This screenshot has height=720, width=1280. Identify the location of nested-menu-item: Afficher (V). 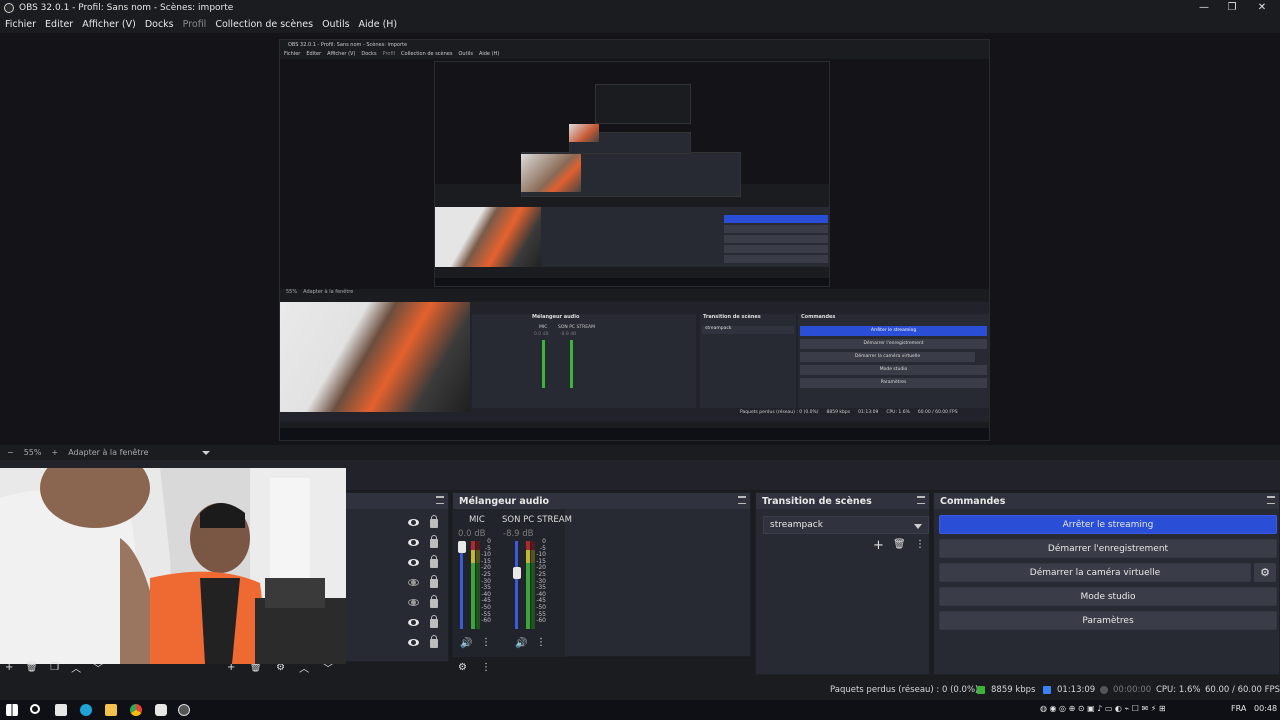
(341, 54).